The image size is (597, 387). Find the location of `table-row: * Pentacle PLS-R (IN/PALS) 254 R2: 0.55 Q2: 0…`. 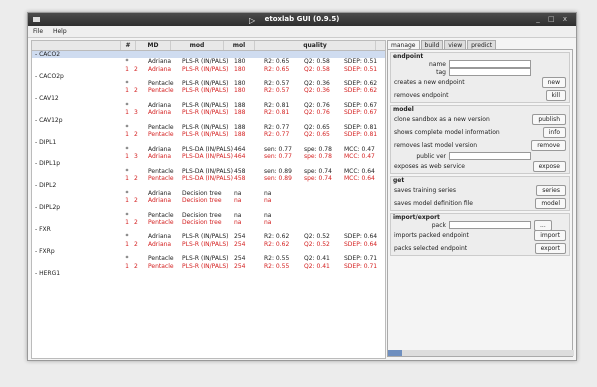

table-row: * Pentacle PLS-R (IN/PALS) 254 R2: 0.55 Q2: 0… is located at coordinates (208, 258).